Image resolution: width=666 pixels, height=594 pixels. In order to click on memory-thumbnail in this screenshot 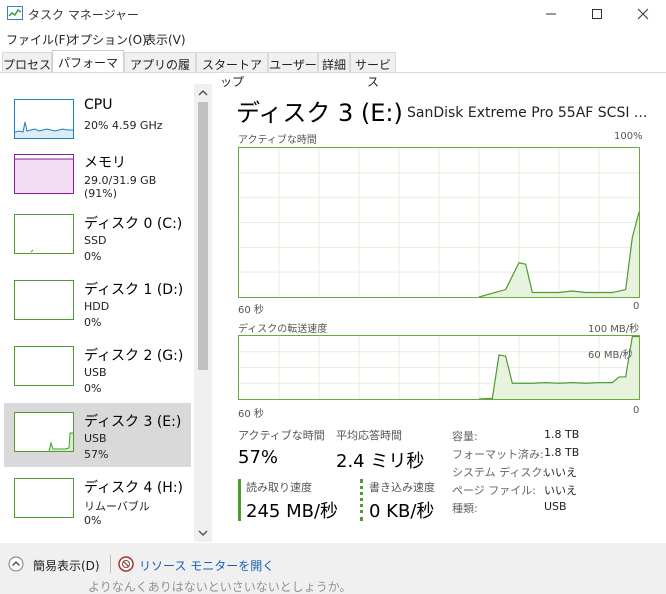, I will do `click(44, 174)`.